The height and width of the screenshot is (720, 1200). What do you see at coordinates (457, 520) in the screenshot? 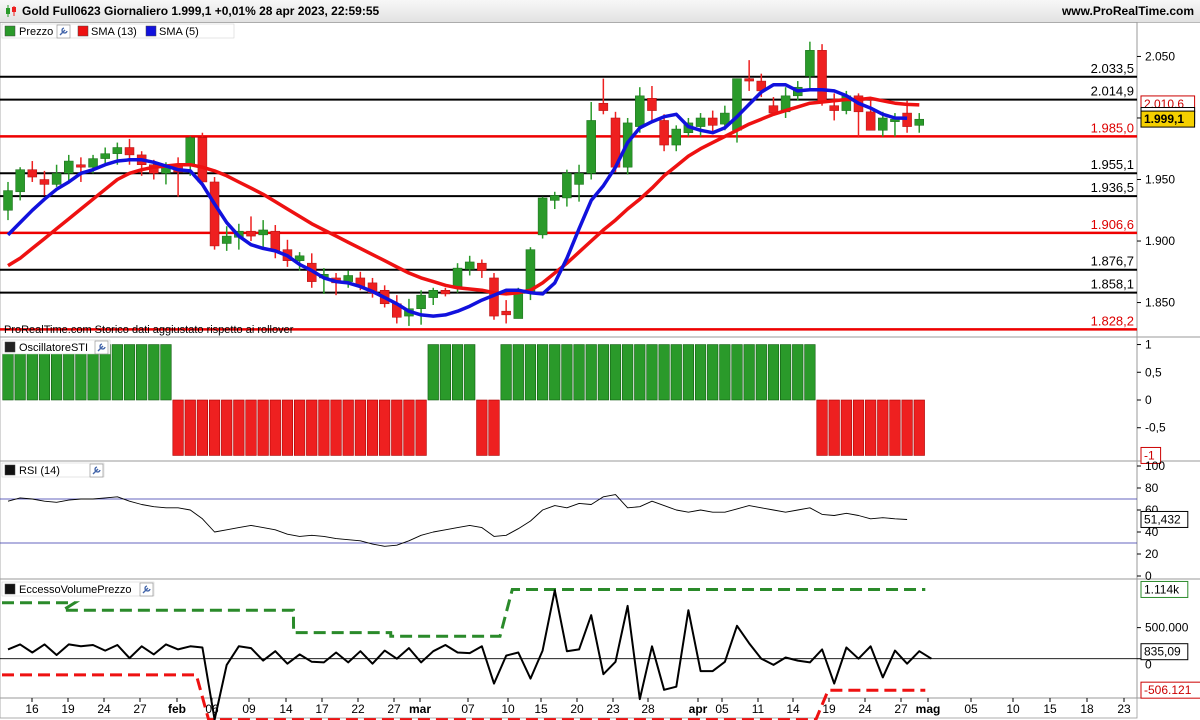
I see `rsi-line` at bounding box center [457, 520].